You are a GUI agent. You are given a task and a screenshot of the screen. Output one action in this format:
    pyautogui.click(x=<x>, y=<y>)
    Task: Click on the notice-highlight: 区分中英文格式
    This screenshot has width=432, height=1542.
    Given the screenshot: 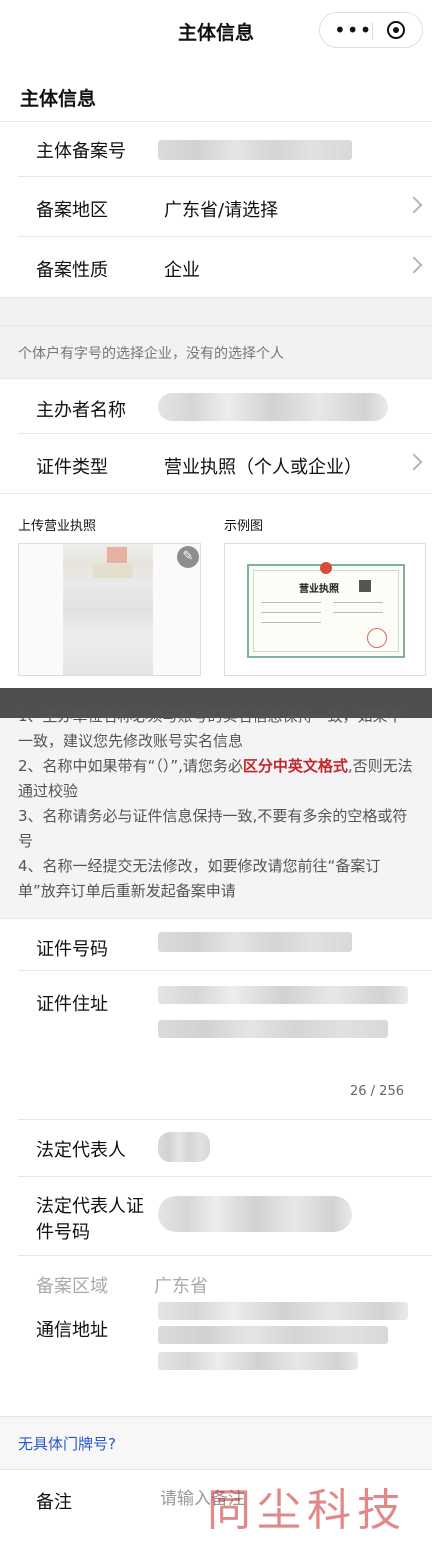 What is the action you would take?
    pyautogui.click(x=295, y=766)
    